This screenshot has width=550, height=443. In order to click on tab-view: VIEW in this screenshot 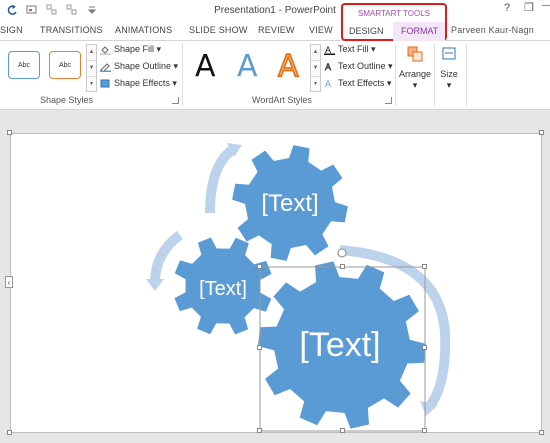, I will do `click(321, 30)`.